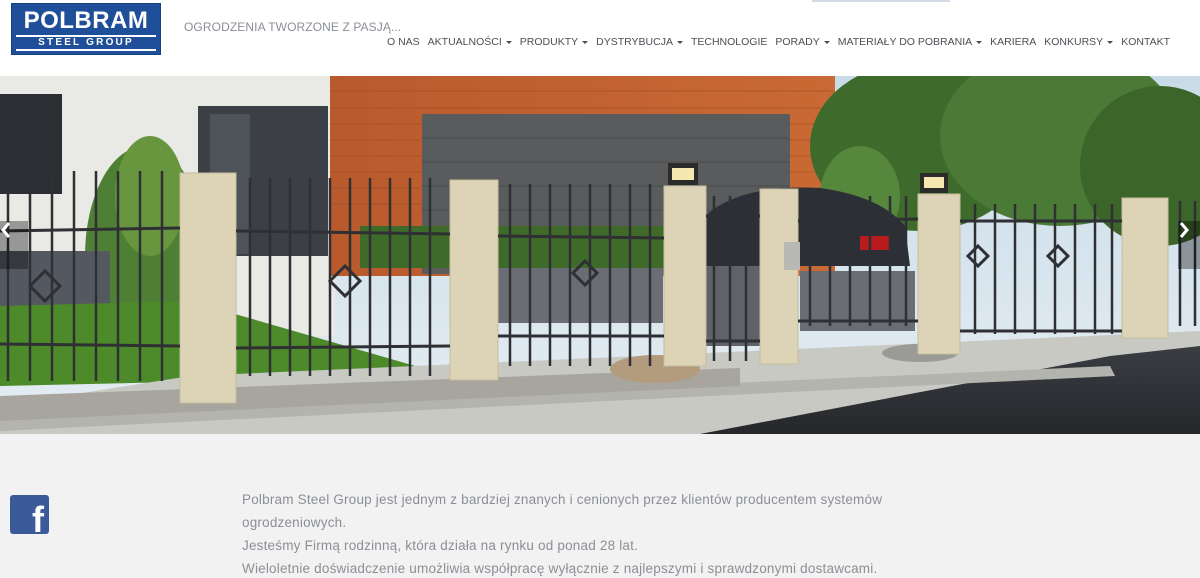 The width and height of the screenshot is (1200, 578). I want to click on nav-item-technologie: TECHNOLOGIE, so click(729, 42).